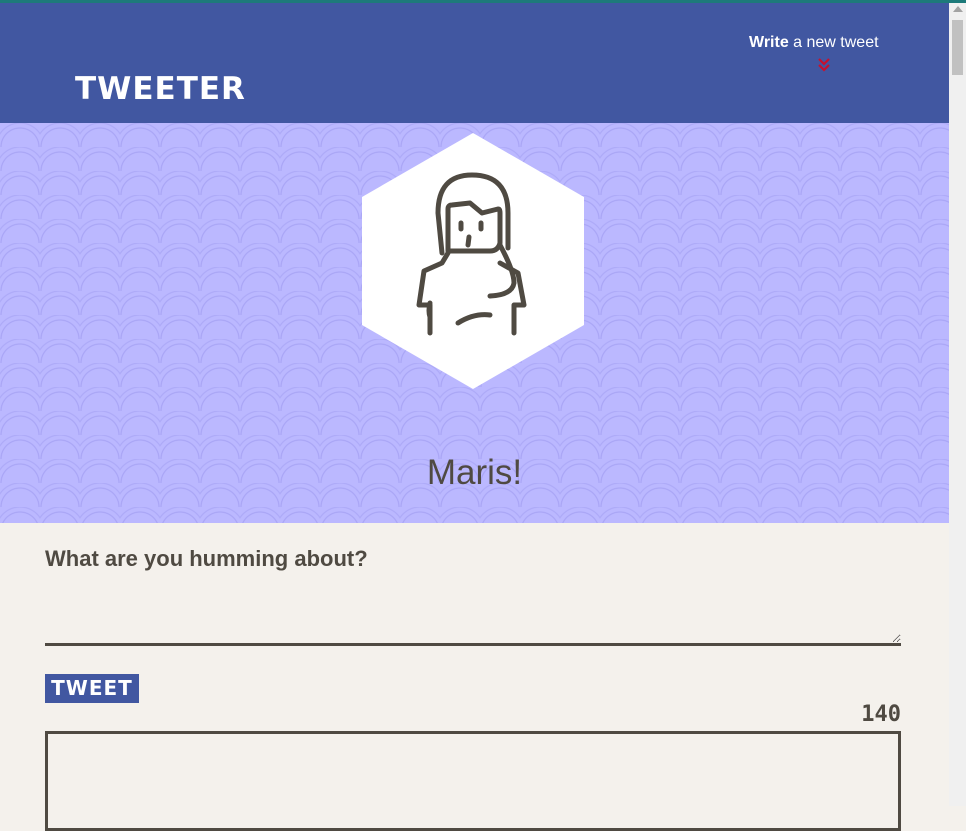  What do you see at coordinates (957, 404) in the screenshot?
I see `vertical-scrollbar` at bounding box center [957, 404].